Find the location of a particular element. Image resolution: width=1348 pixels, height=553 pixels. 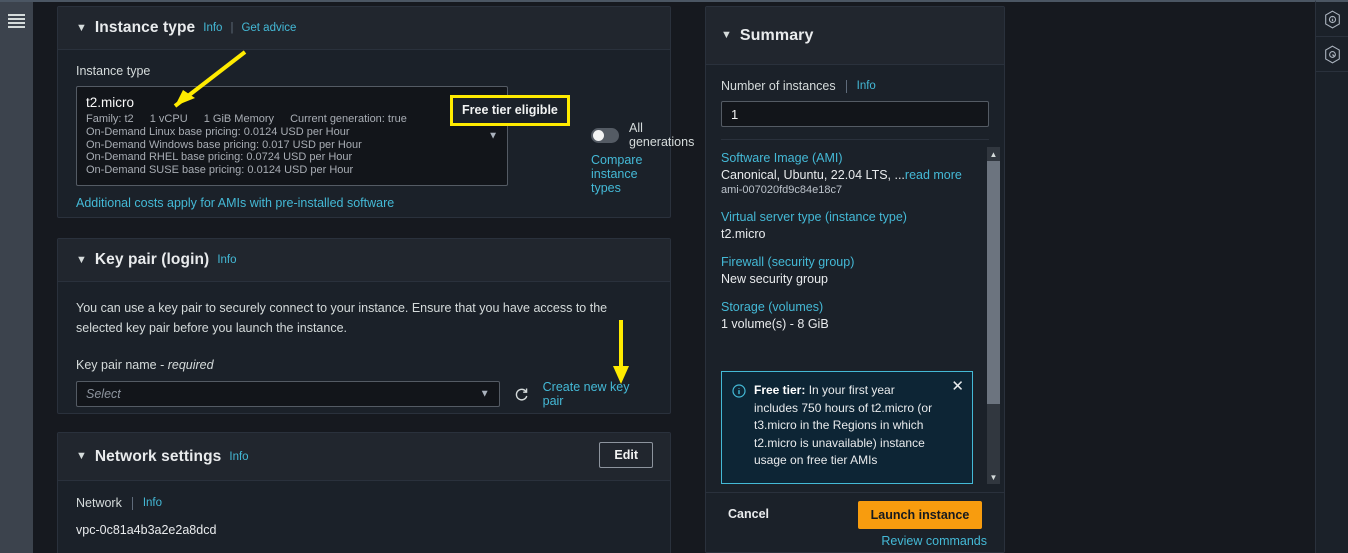

key-pair-name-label: Key pair name - required is located at coordinates (145, 365).